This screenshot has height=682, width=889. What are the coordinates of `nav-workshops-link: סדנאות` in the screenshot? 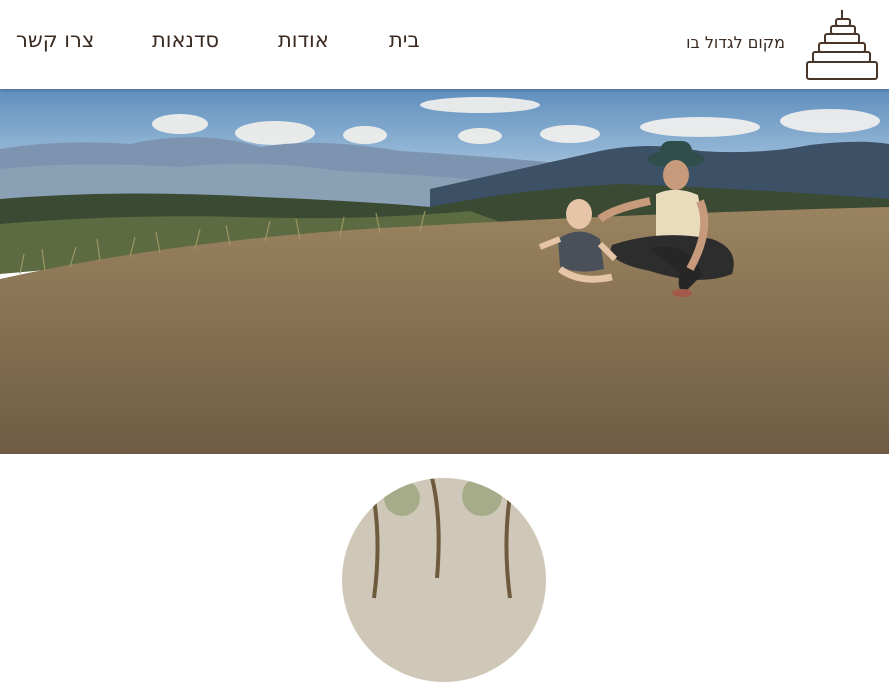 It's located at (185, 40).